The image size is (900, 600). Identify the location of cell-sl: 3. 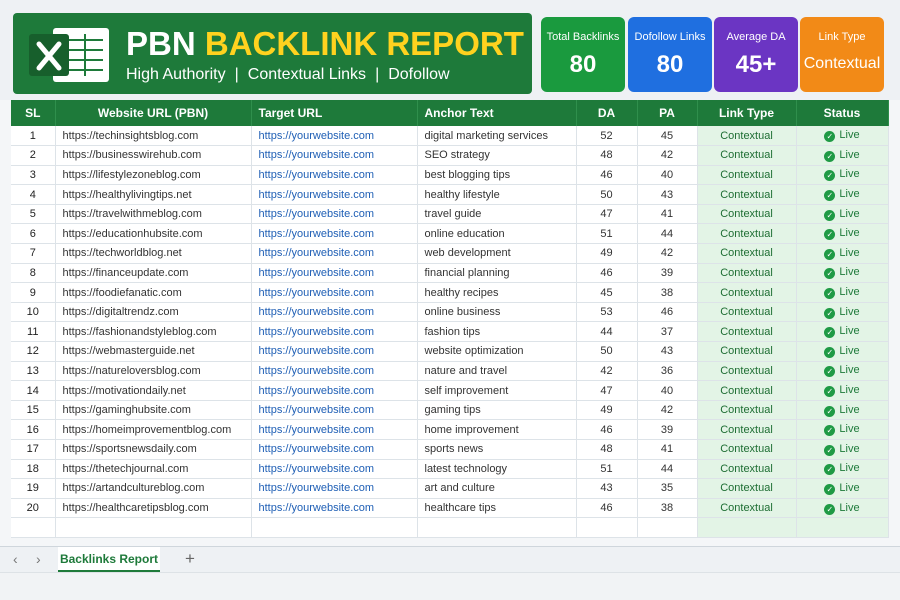
(33, 175).